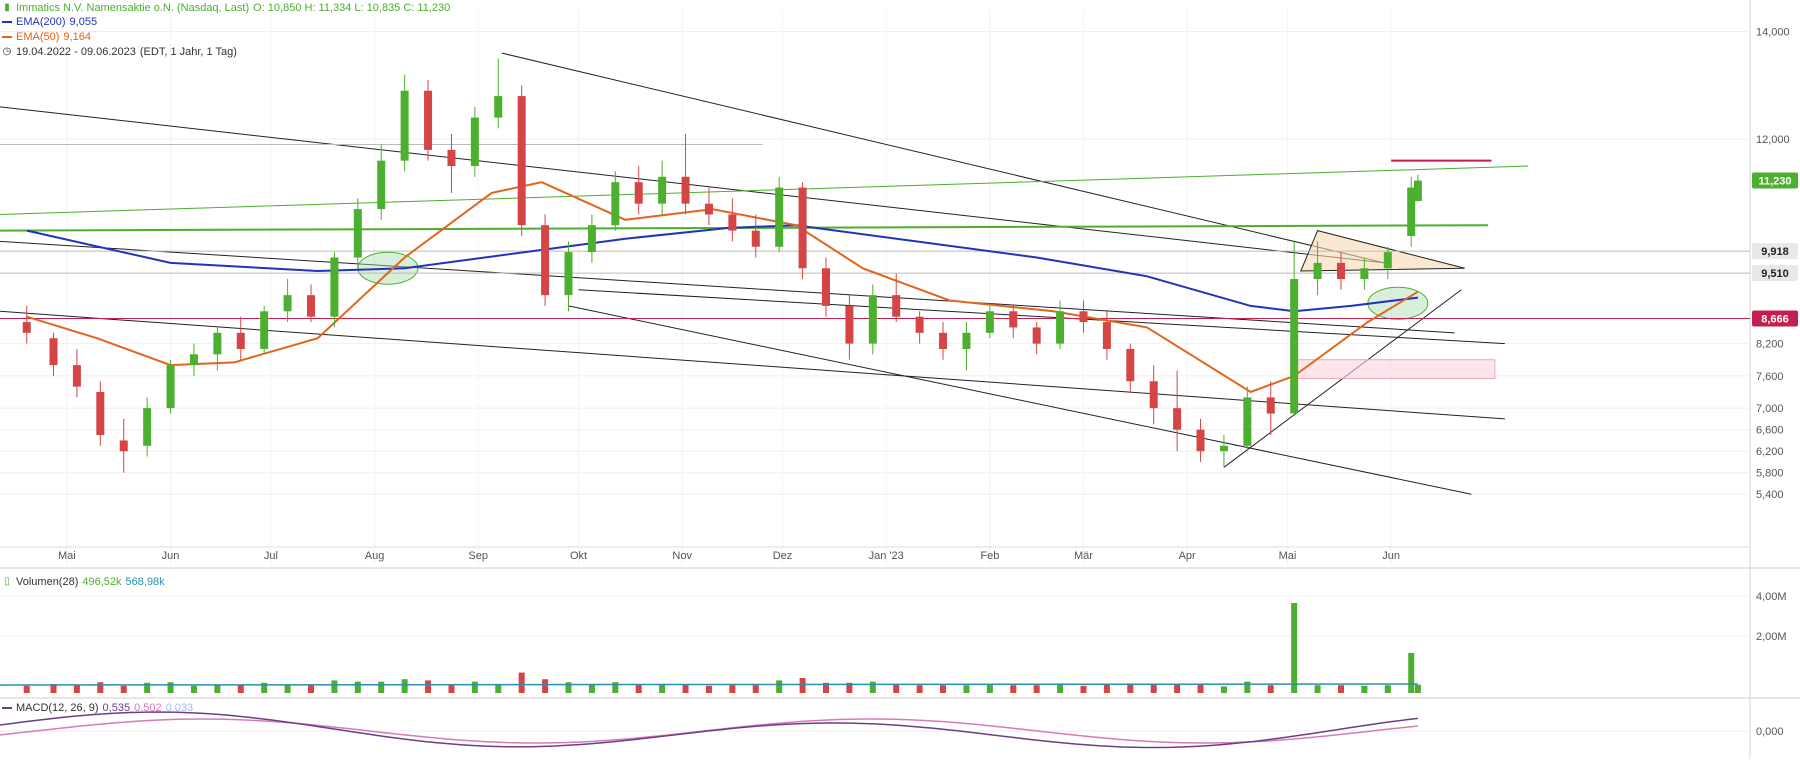 This screenshot has width=1800, height=764. I want to click on x-tick-label: Mai, so click(1288, 556).